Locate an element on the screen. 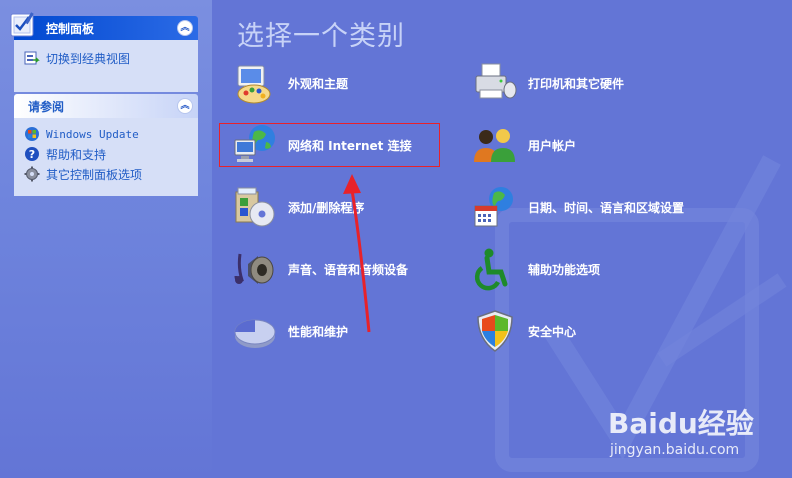  control-panel-body: 切换到经典视图 is located at coordinates (106, 66).